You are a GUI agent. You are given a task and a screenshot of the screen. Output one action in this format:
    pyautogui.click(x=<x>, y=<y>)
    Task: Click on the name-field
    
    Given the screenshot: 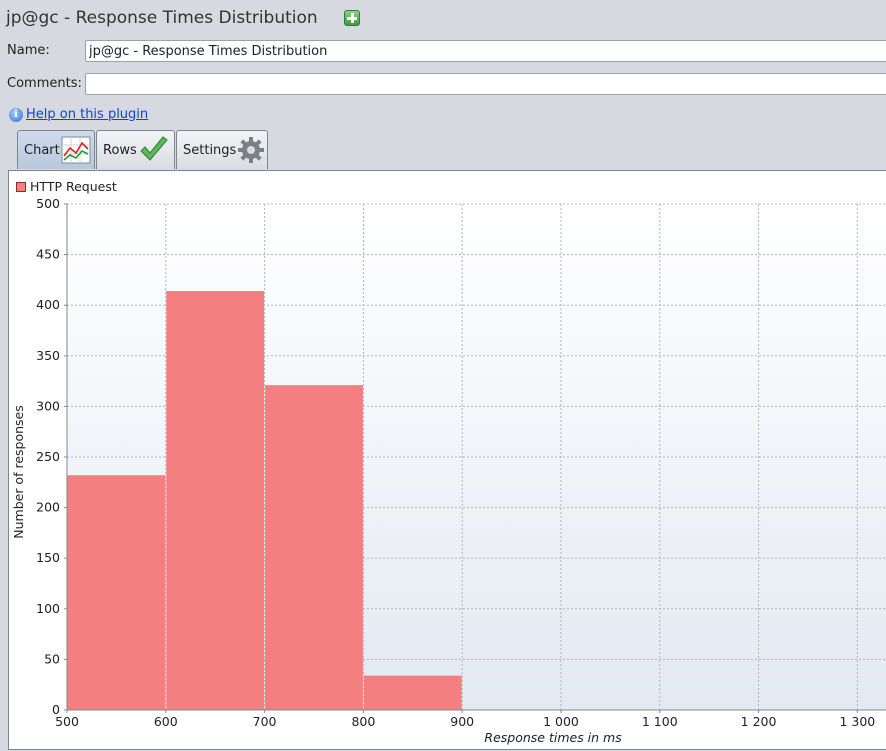 What is the action you would take?
    pyautogui.click(x=485, y=51)
    